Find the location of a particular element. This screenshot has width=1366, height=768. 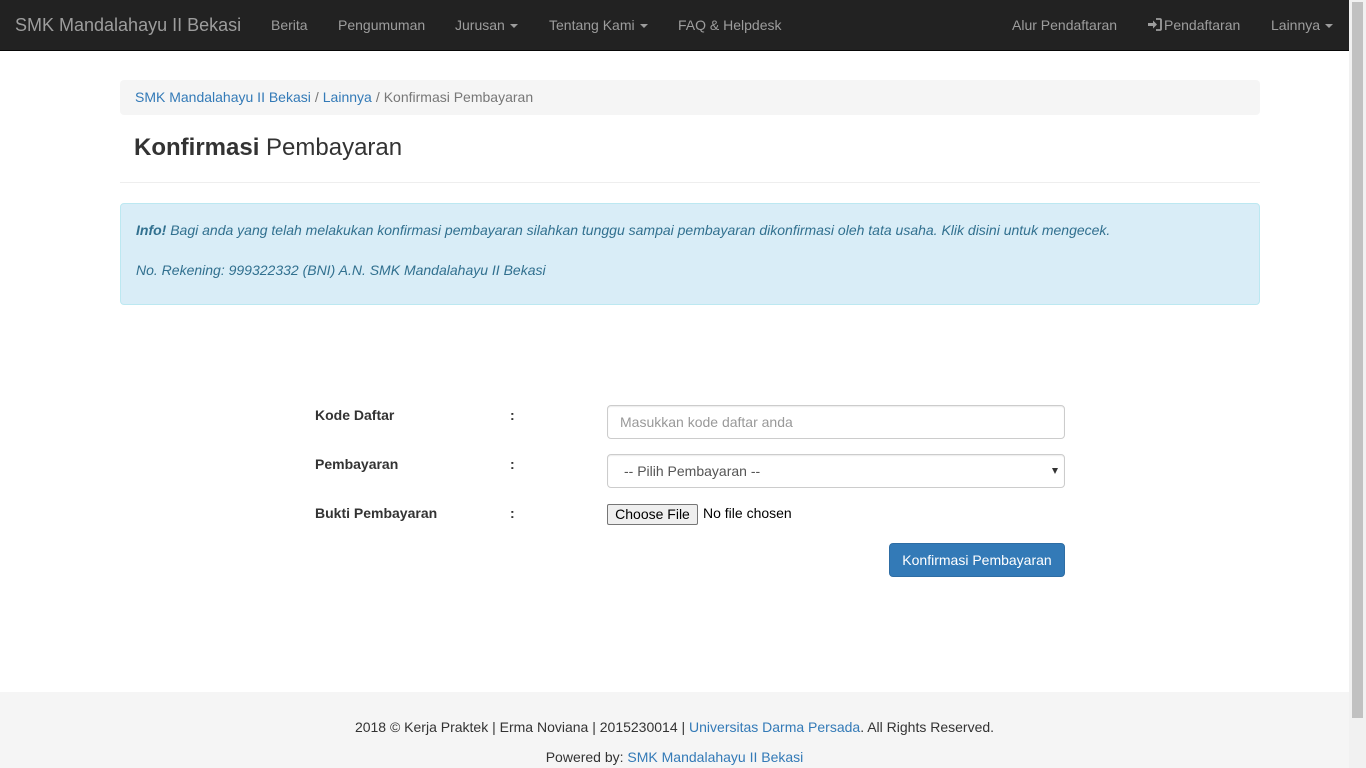

file-status-text: No file chosen is located at coordinates (747, 513).